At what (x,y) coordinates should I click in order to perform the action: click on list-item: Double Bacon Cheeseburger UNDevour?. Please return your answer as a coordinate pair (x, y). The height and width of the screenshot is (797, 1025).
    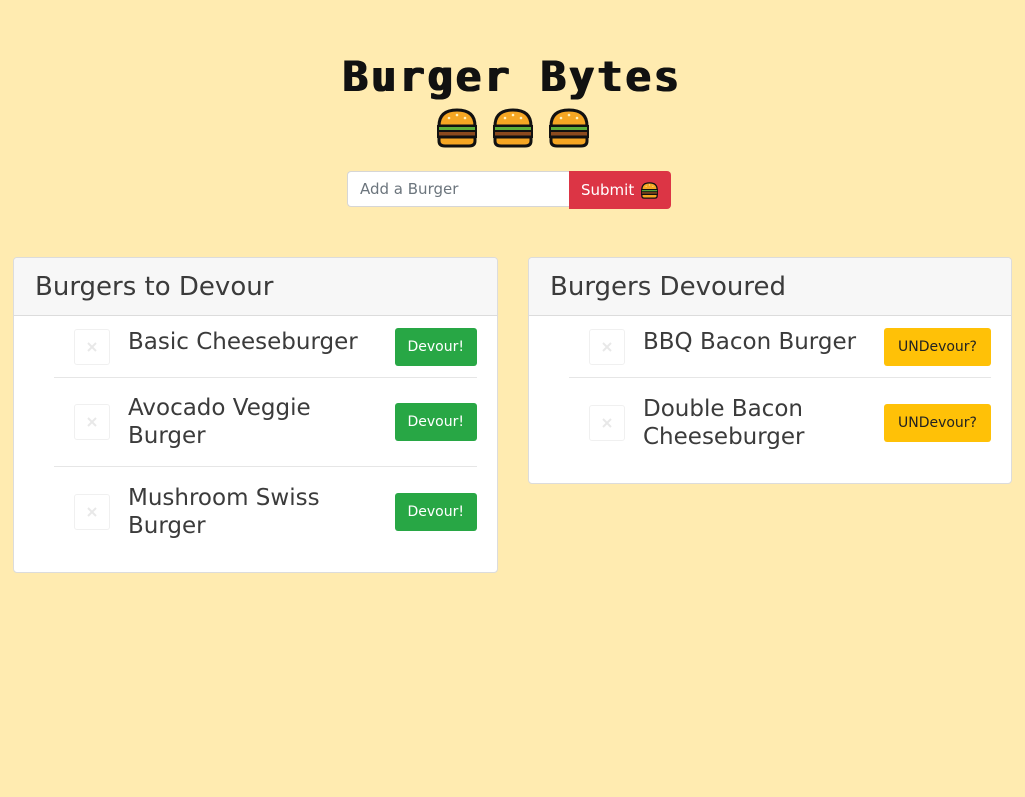
    Looking at the image, I should click on (780, 422).